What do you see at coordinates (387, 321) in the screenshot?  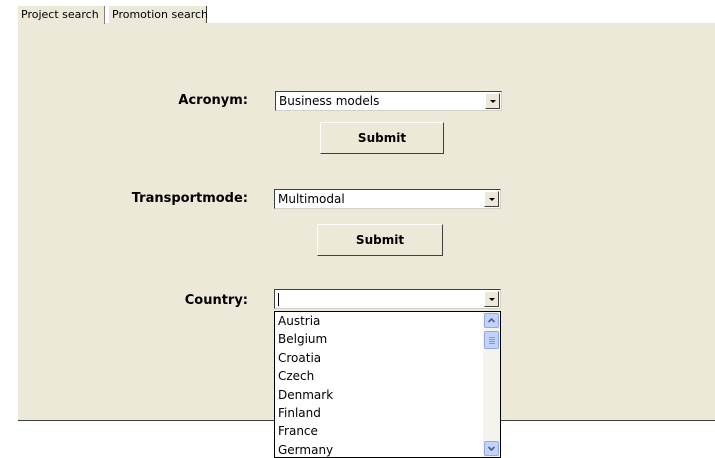 I see `list-item: Austria` at bounding box center [387, 321].